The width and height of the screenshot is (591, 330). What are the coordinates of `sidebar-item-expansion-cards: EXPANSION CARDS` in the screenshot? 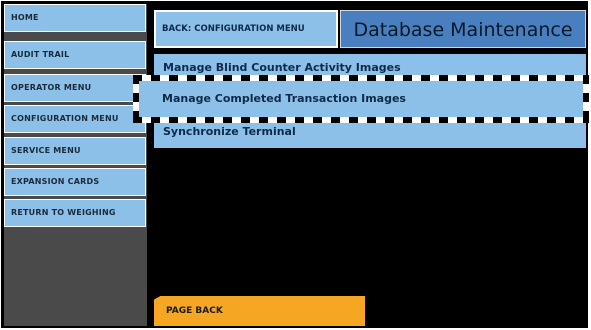 It's located at (75, 182).